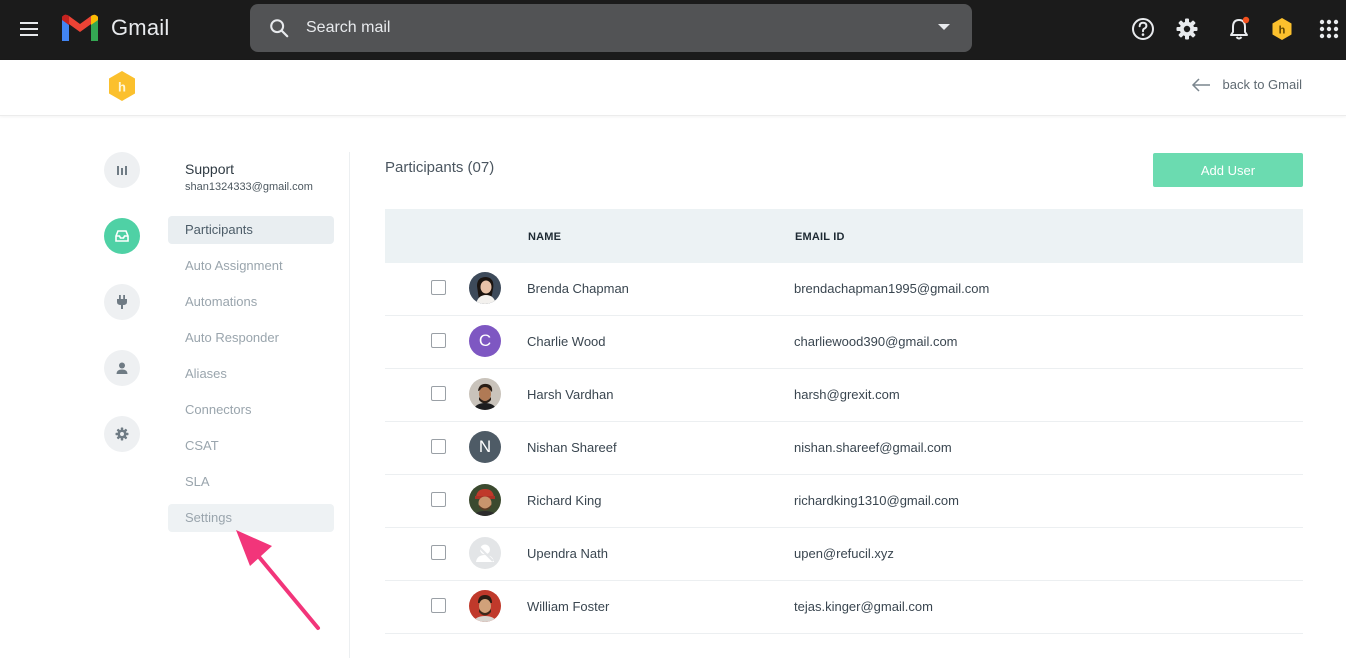 This screenshot has width=1346, height=658. I want to click on search-icon, so click(279, 28).